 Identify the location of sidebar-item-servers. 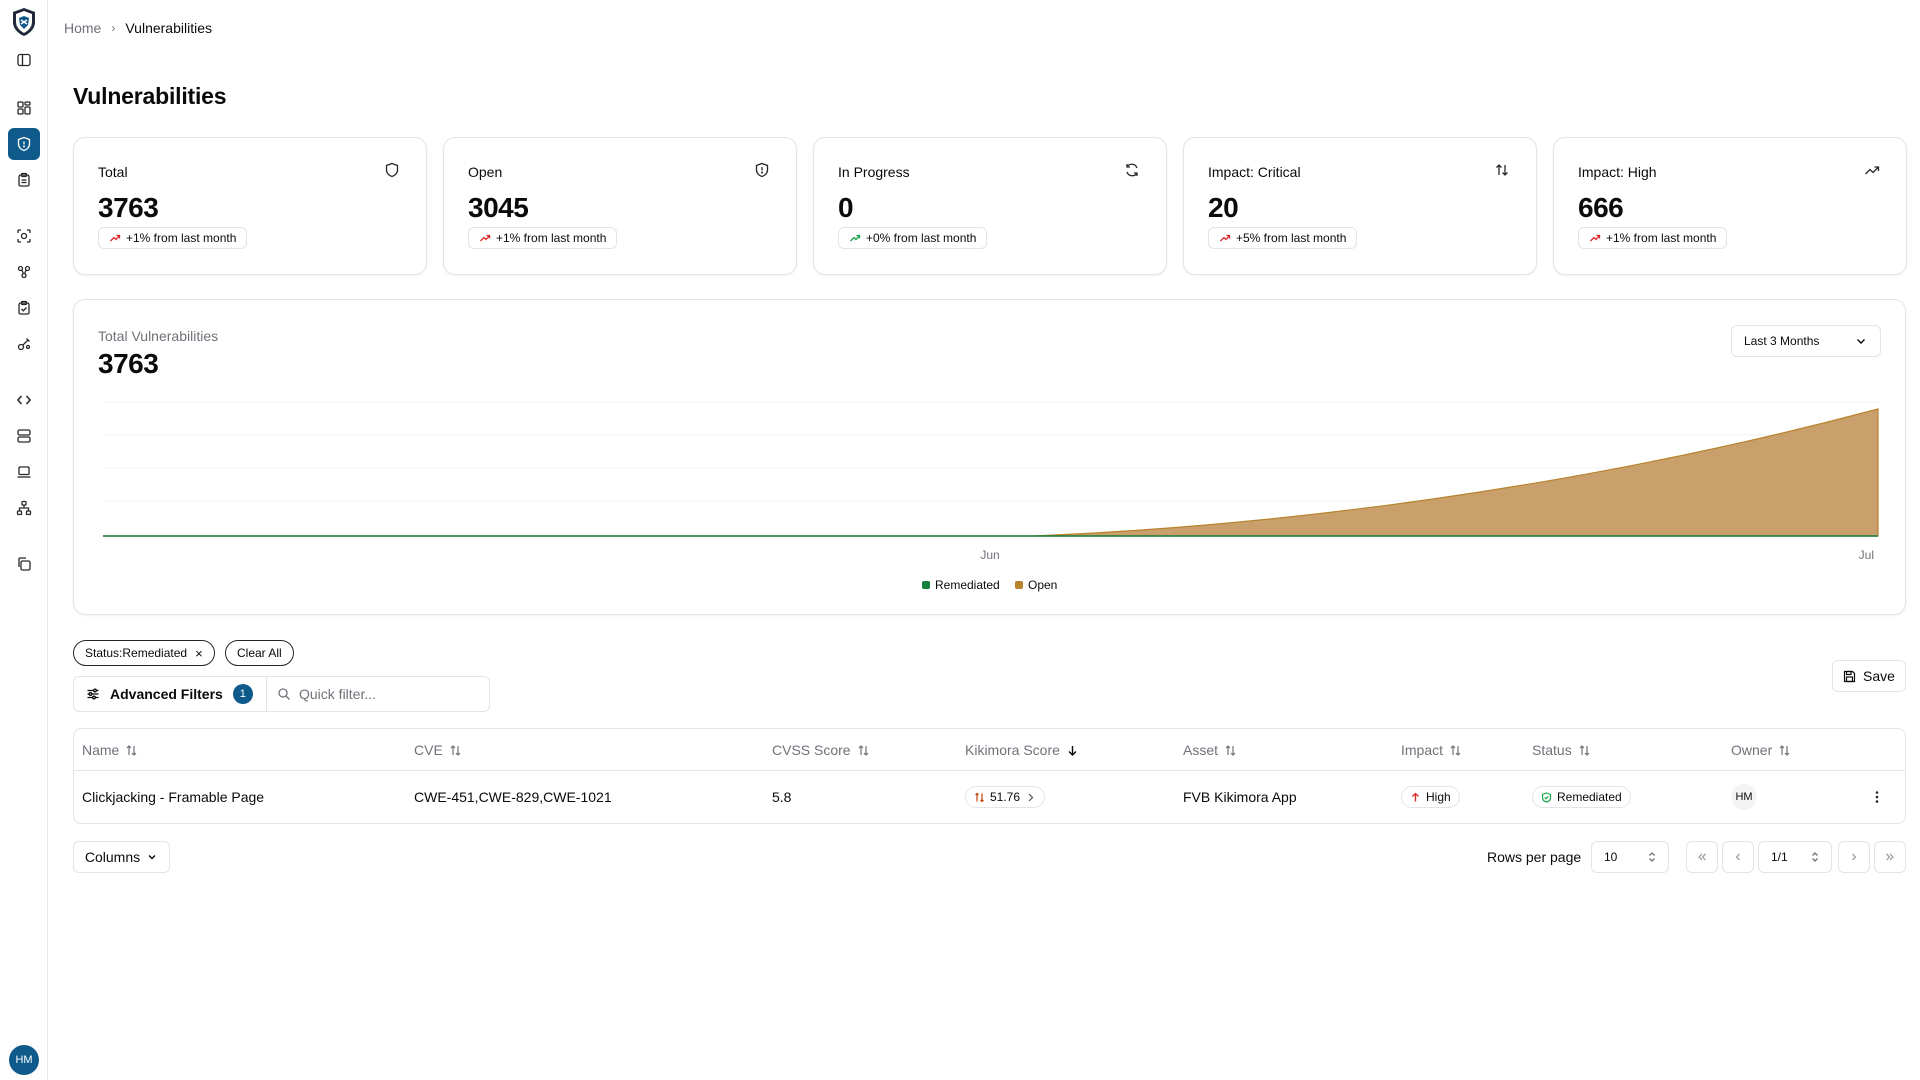
(24, 436).